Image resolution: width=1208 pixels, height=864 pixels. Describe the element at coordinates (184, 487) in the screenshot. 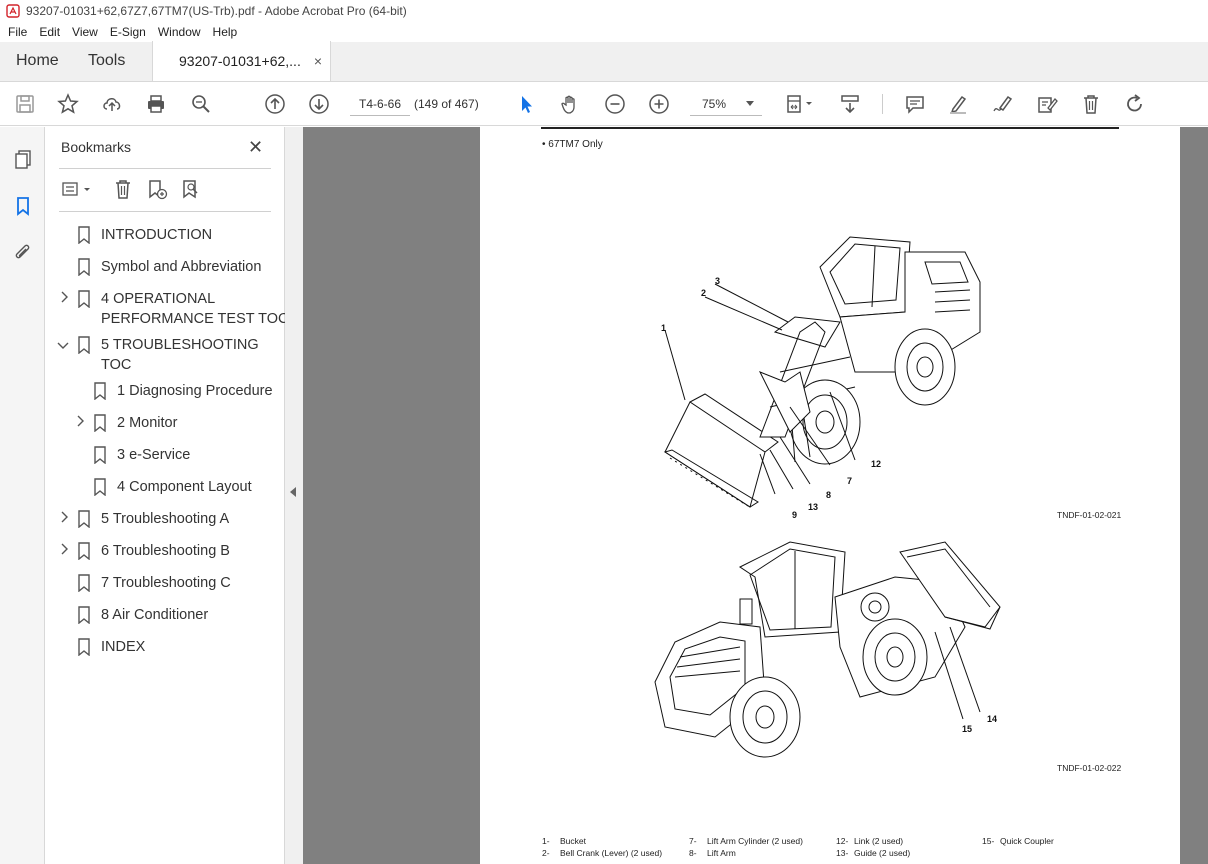

I see `bookmark-label: 4 Component Layout` at that location.